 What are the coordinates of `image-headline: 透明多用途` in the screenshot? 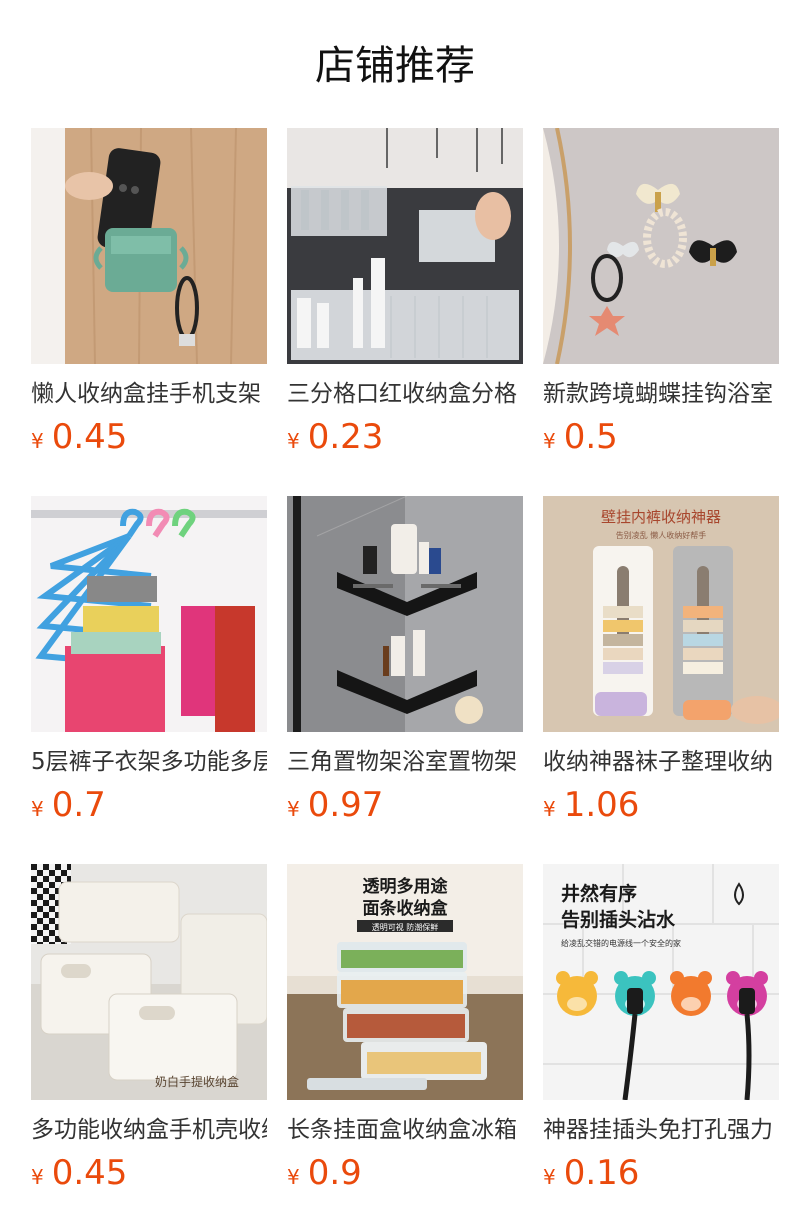 It's located at (406, 886).